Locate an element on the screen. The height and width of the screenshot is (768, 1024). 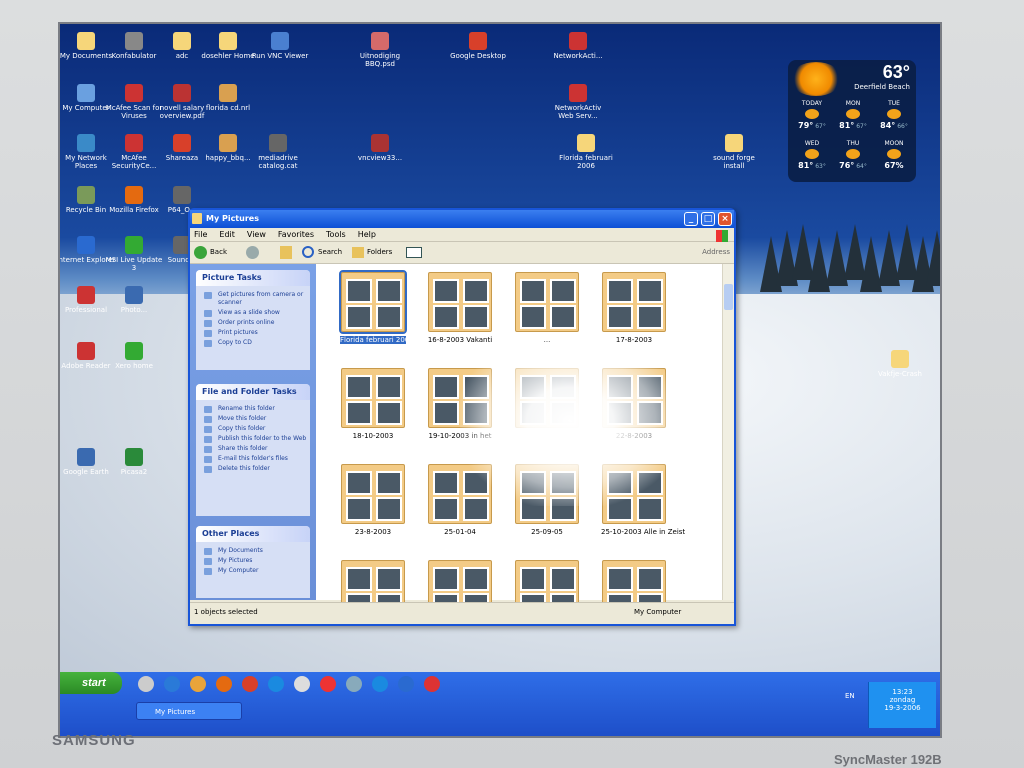
folder-item: 19-10-2003 in het is located at coordinates (460, 404).